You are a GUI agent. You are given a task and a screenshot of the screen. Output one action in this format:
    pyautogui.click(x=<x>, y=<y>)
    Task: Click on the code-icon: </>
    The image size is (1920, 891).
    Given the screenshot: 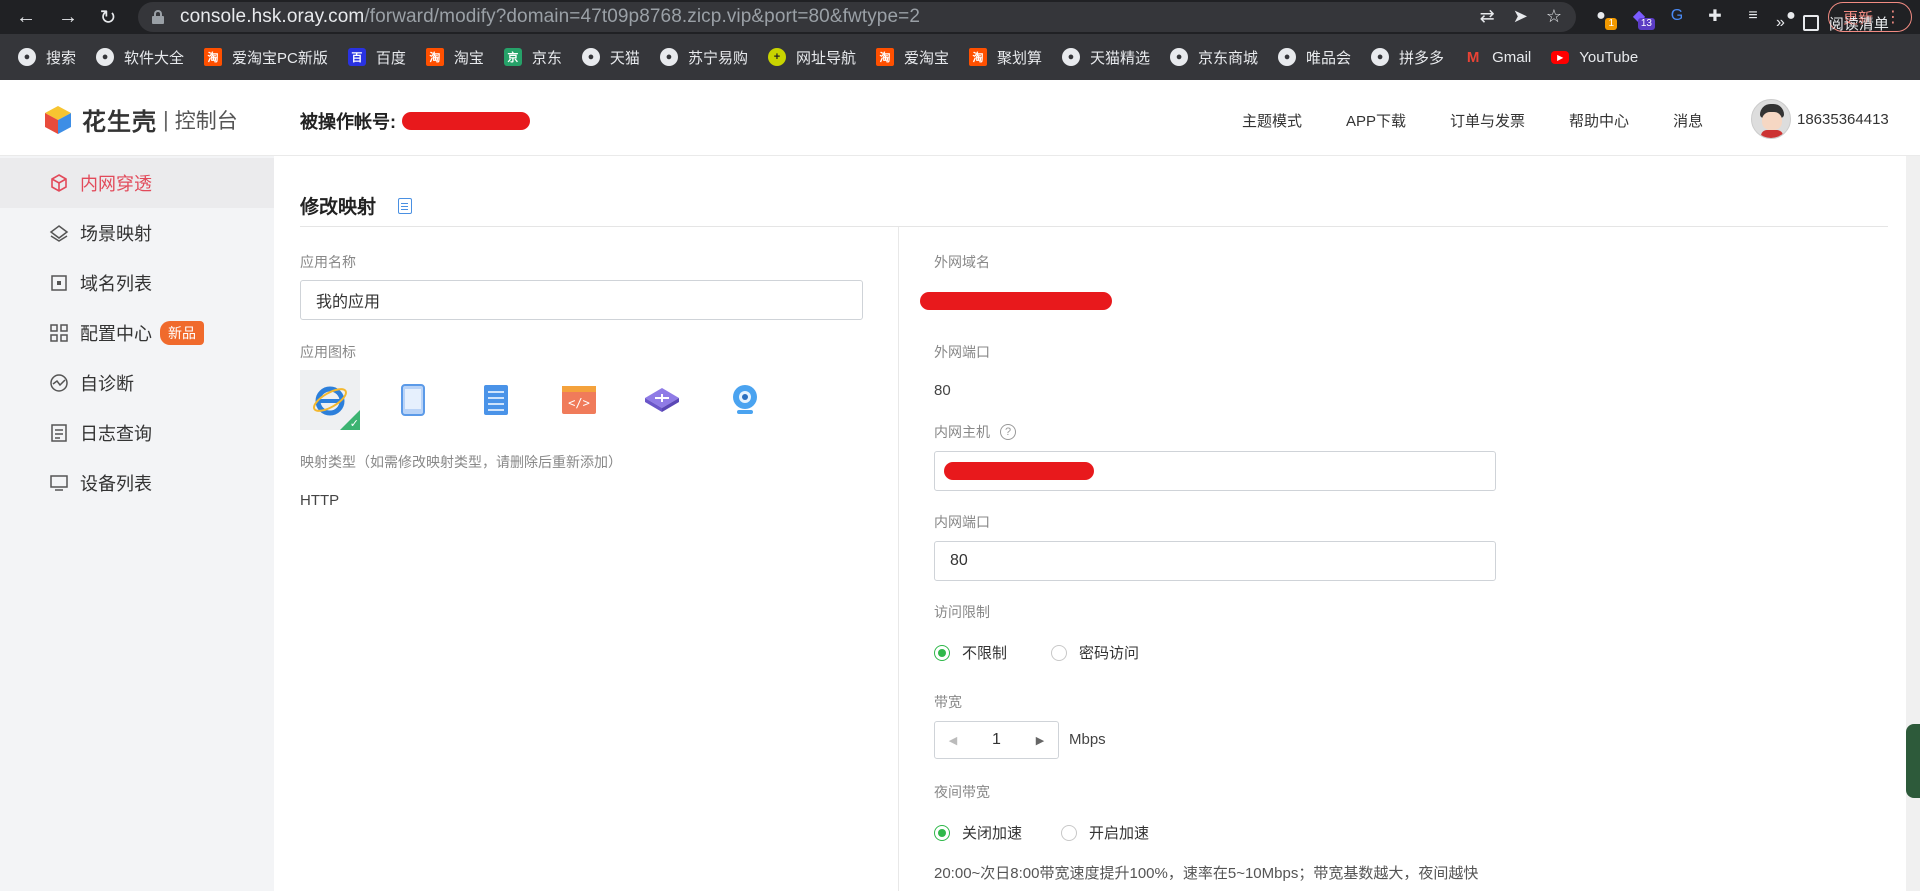 What is the action you would take?
    pyautogui.click(x=579, y=400)
    